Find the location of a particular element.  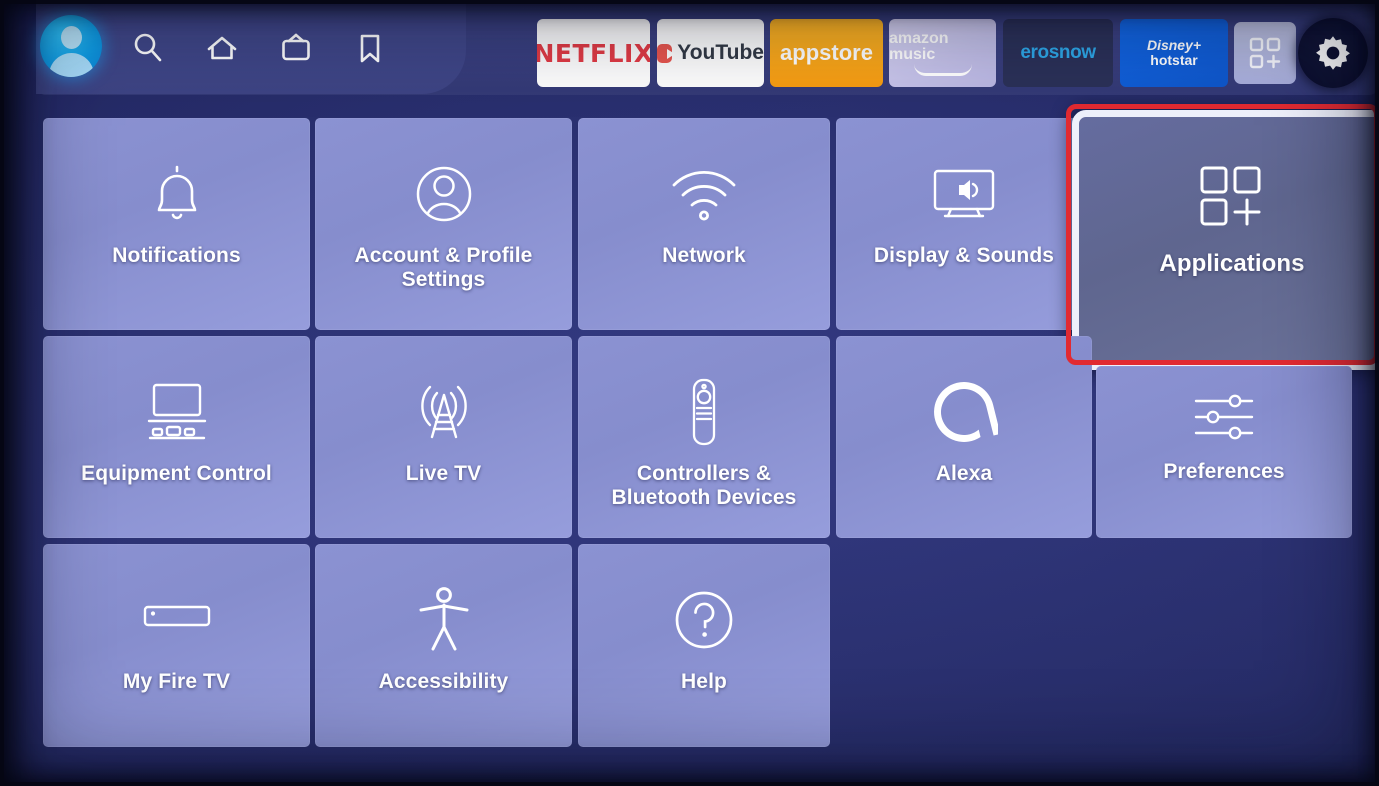

sliders-icon is located at coordinates (1224, 417).